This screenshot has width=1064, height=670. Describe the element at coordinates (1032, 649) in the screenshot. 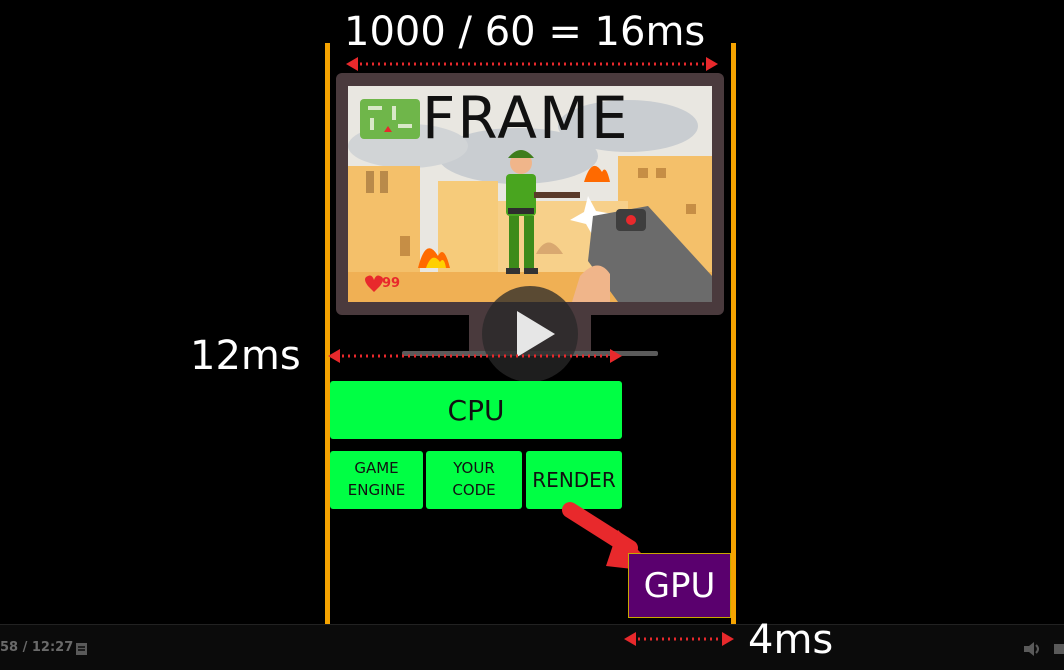

I see `volume-icon` at that location.